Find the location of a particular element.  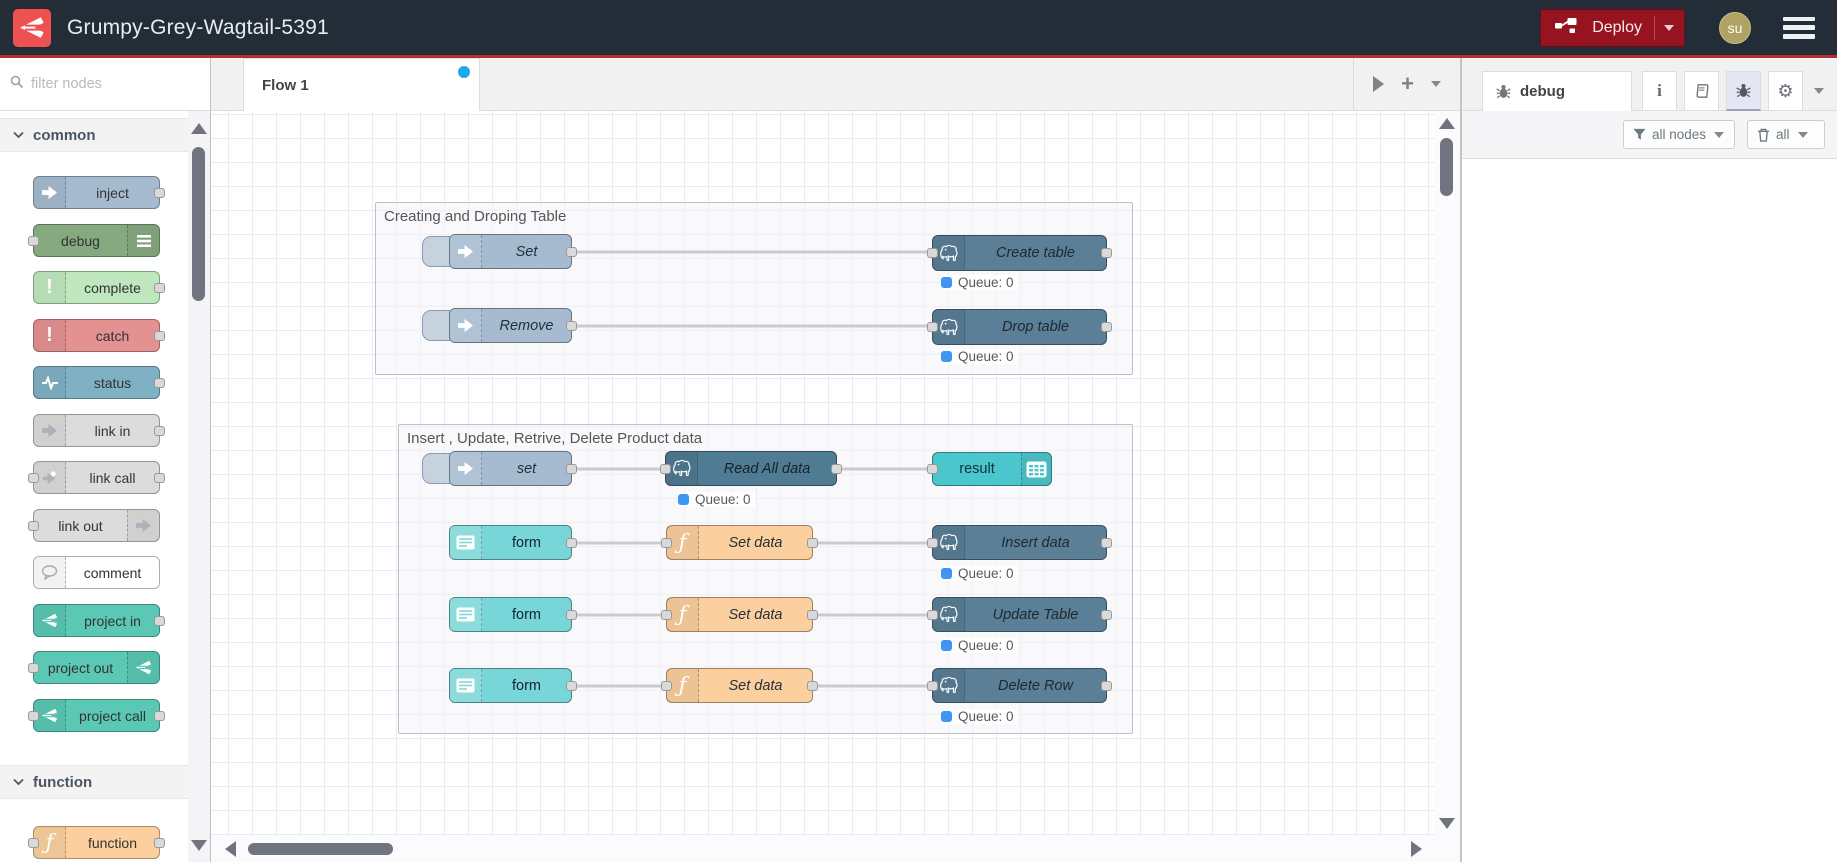

deploy-button: Deploy is located at coordinates (1612, 27).